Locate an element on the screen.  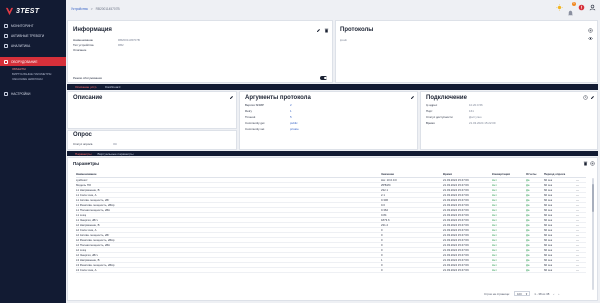
logo-text: 3TEST is located at coordinates (28, 11).